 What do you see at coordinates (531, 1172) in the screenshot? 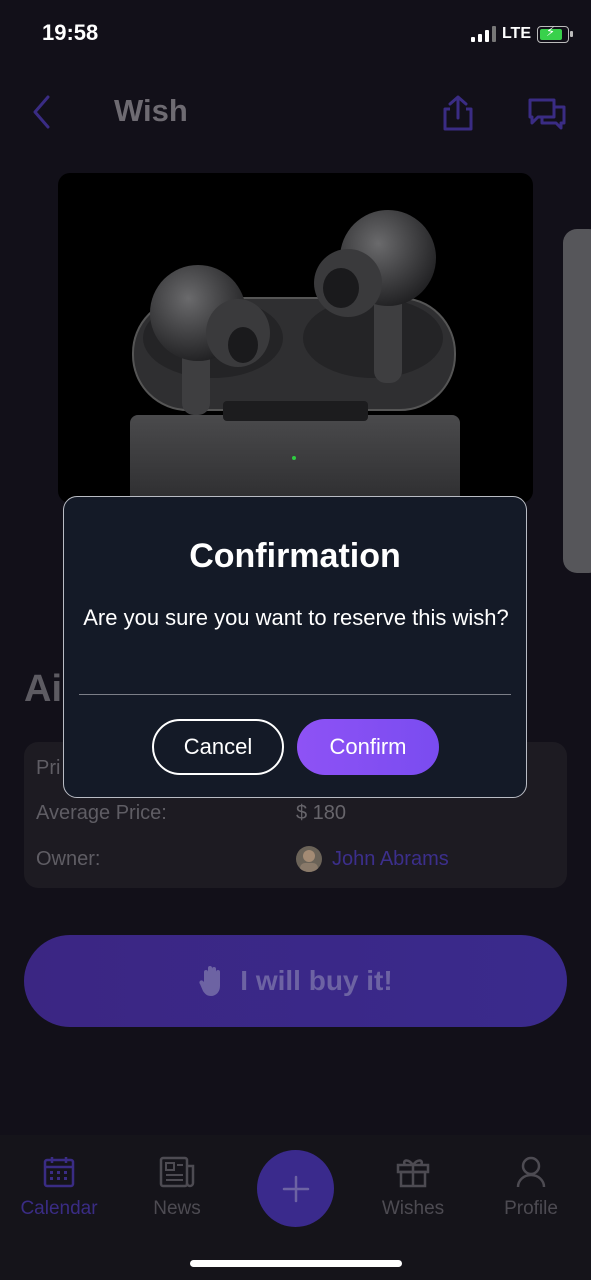
I see `user-icon` at bounding box center [531, 1172].